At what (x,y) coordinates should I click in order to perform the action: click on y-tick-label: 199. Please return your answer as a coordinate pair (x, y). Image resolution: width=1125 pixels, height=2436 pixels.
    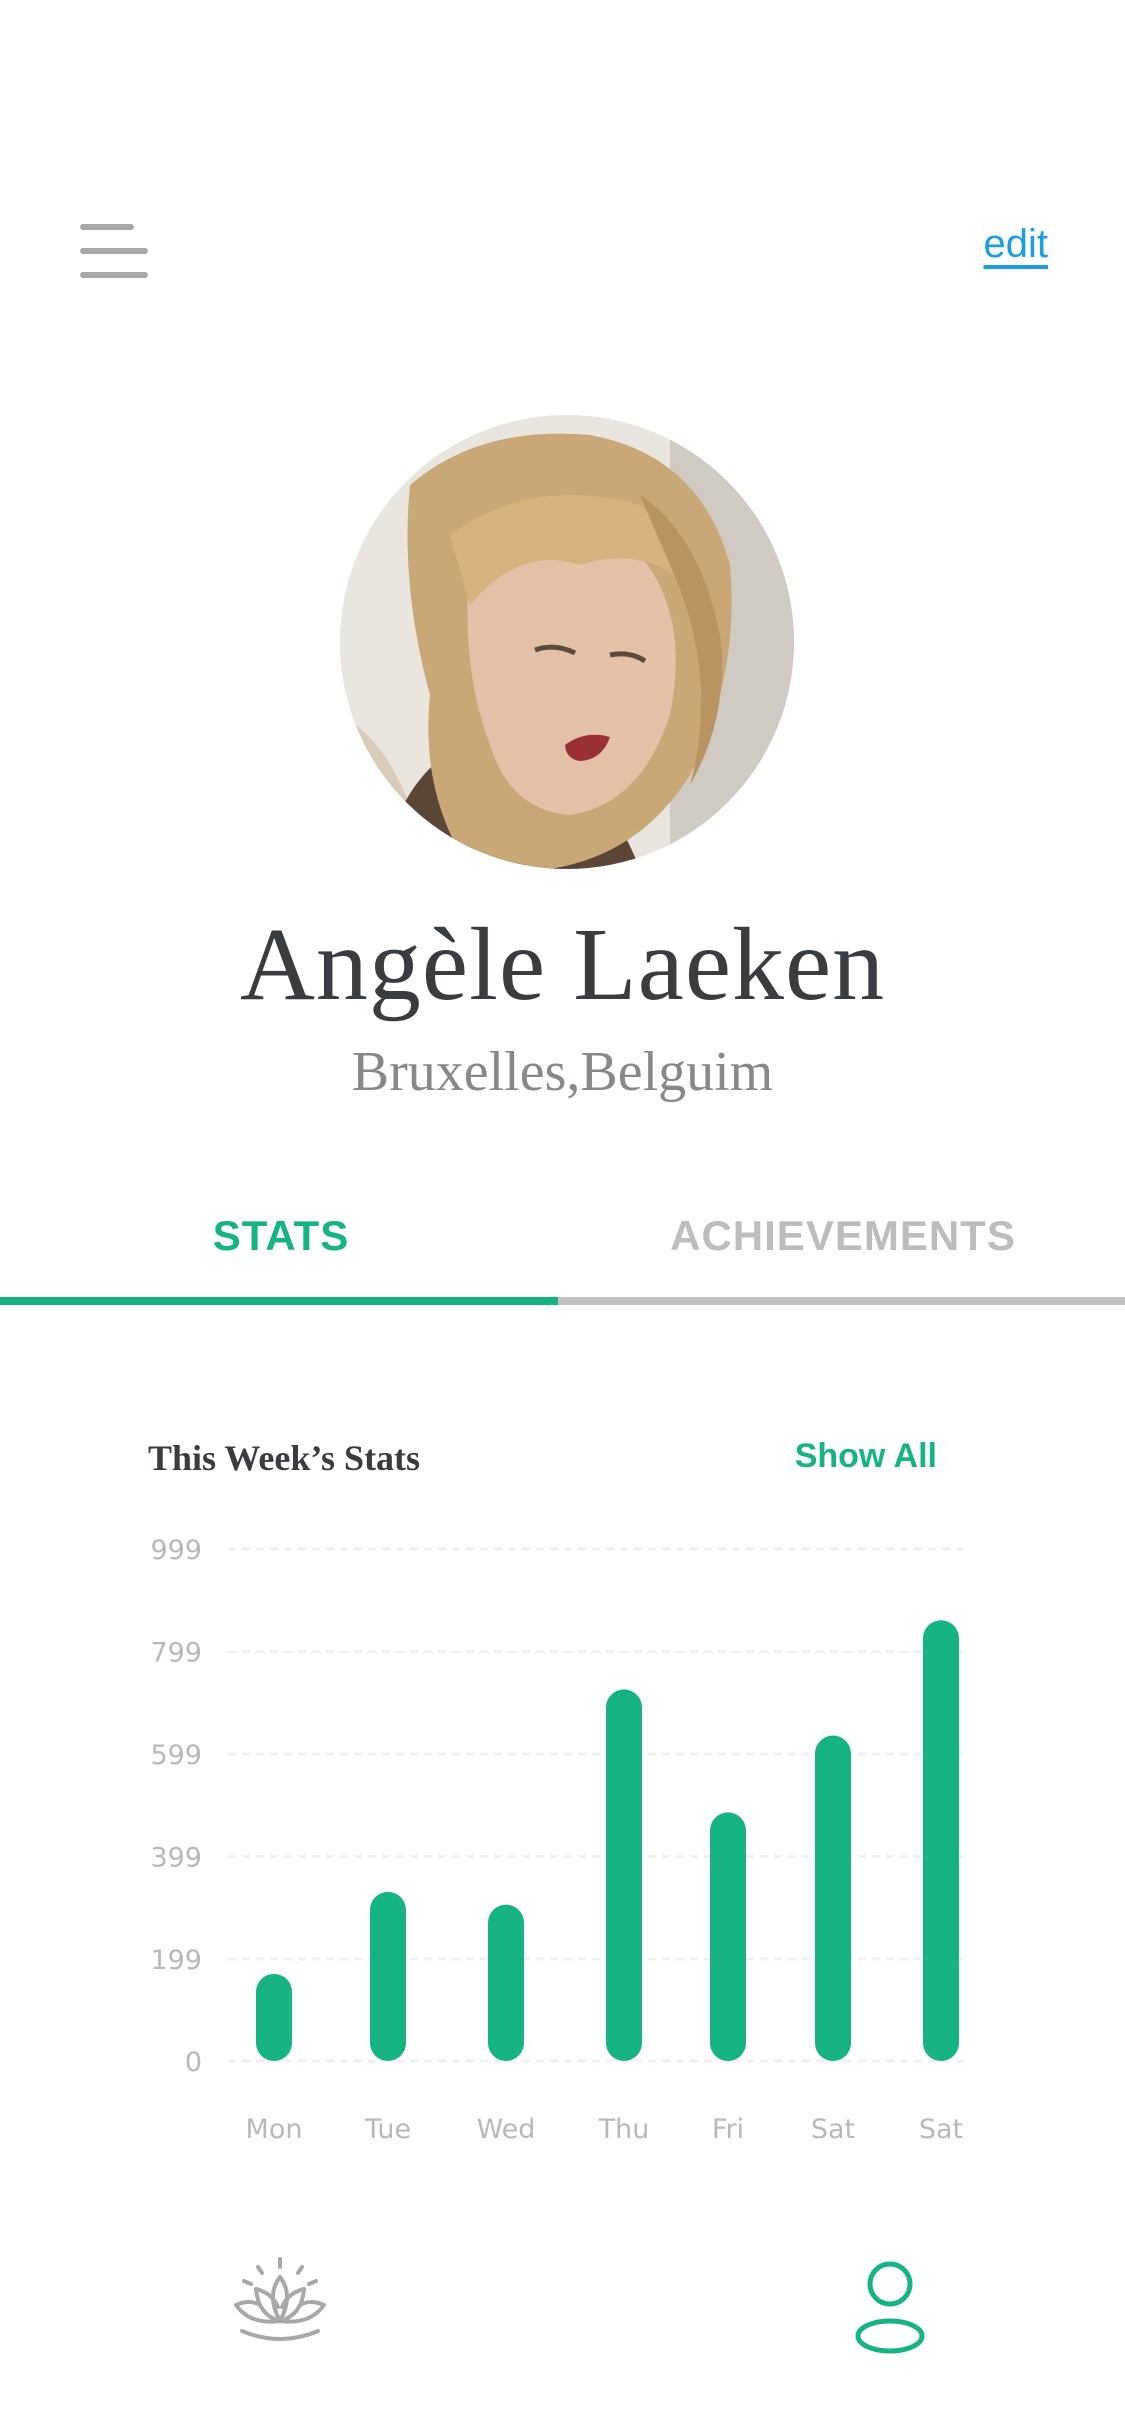
    Looking at the image, I should click on (176, 1960).